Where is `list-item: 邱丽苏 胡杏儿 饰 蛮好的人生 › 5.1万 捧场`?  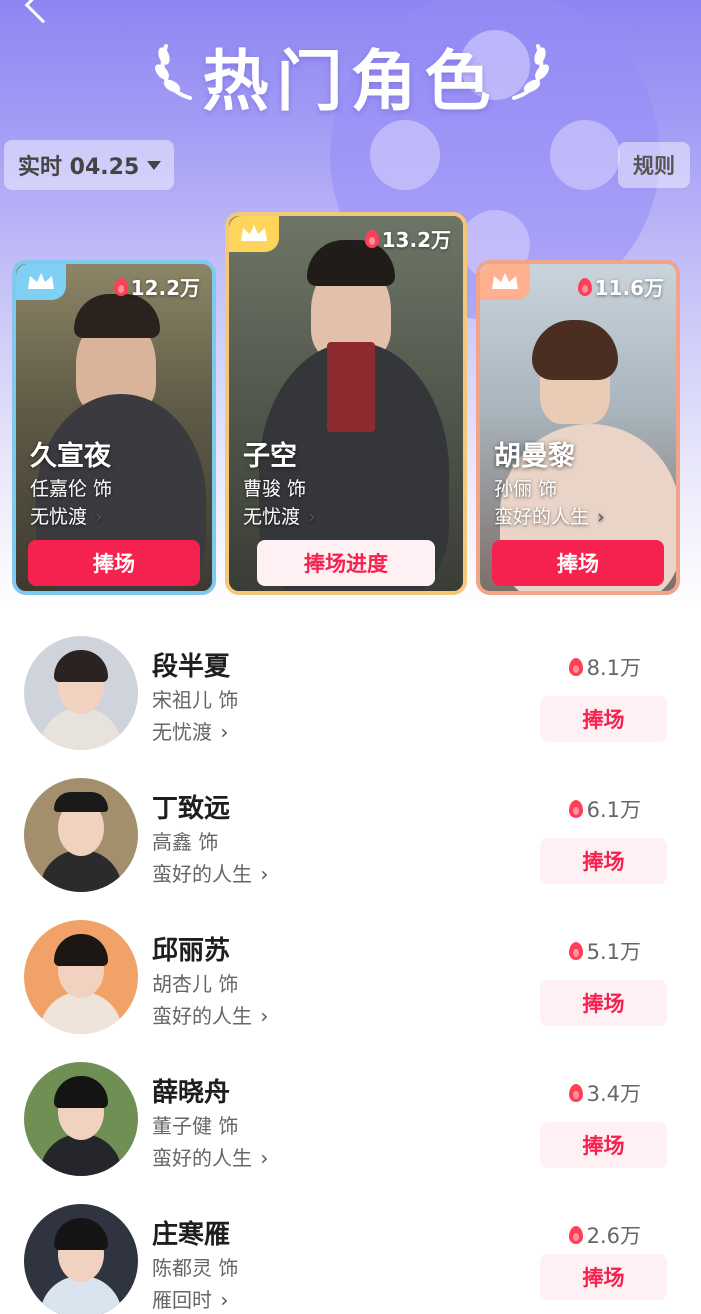
list-item: 邱丽苏 胡杏儿 饰 蛮好的人生 › 5.1万 捧场 is located at coordinates (350, 971).